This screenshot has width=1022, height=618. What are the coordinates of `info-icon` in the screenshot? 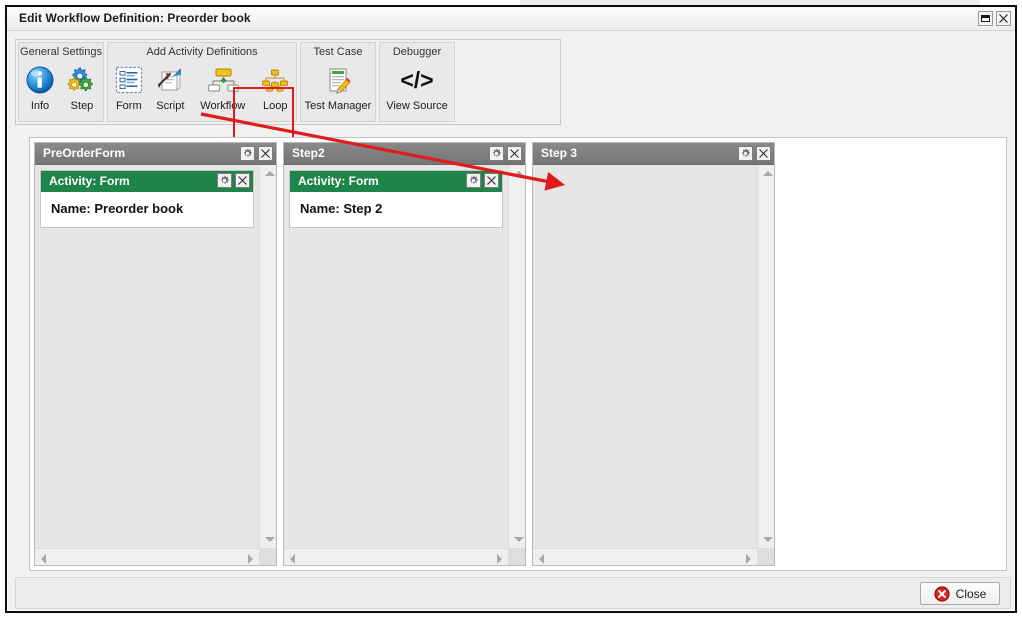 It's located at (40, 80).